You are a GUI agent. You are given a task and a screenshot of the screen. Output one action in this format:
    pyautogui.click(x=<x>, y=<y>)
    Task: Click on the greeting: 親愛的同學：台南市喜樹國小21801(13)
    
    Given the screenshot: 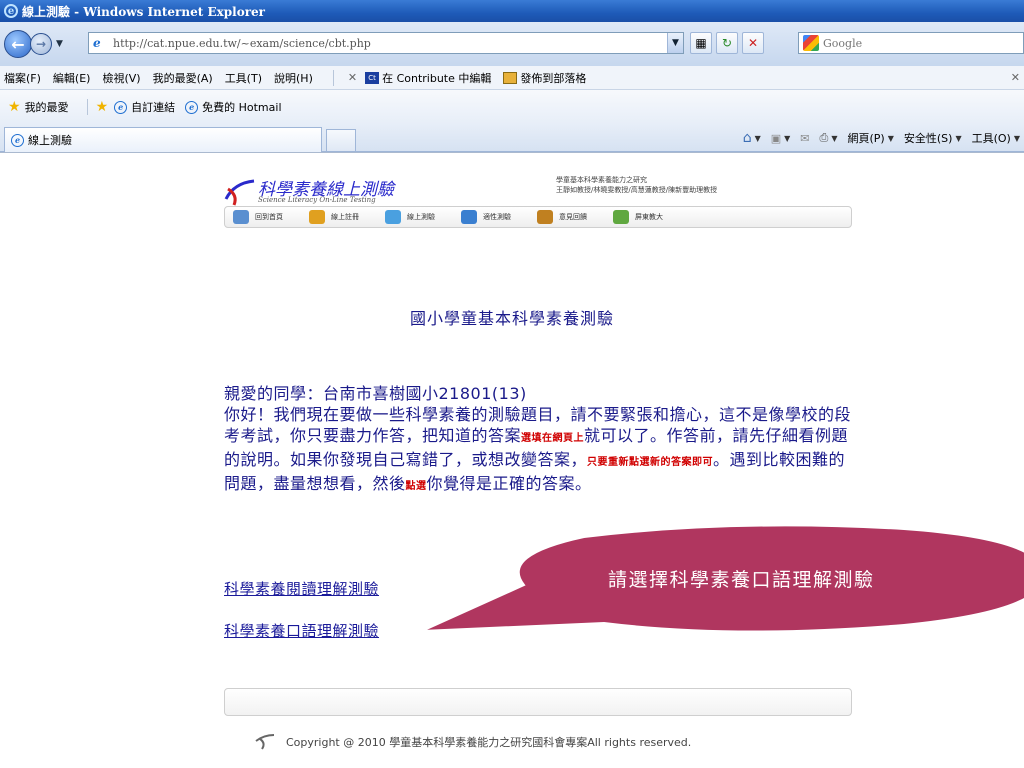 What is the action you would take?
    pyautogui.click(x=375, y=393)
    